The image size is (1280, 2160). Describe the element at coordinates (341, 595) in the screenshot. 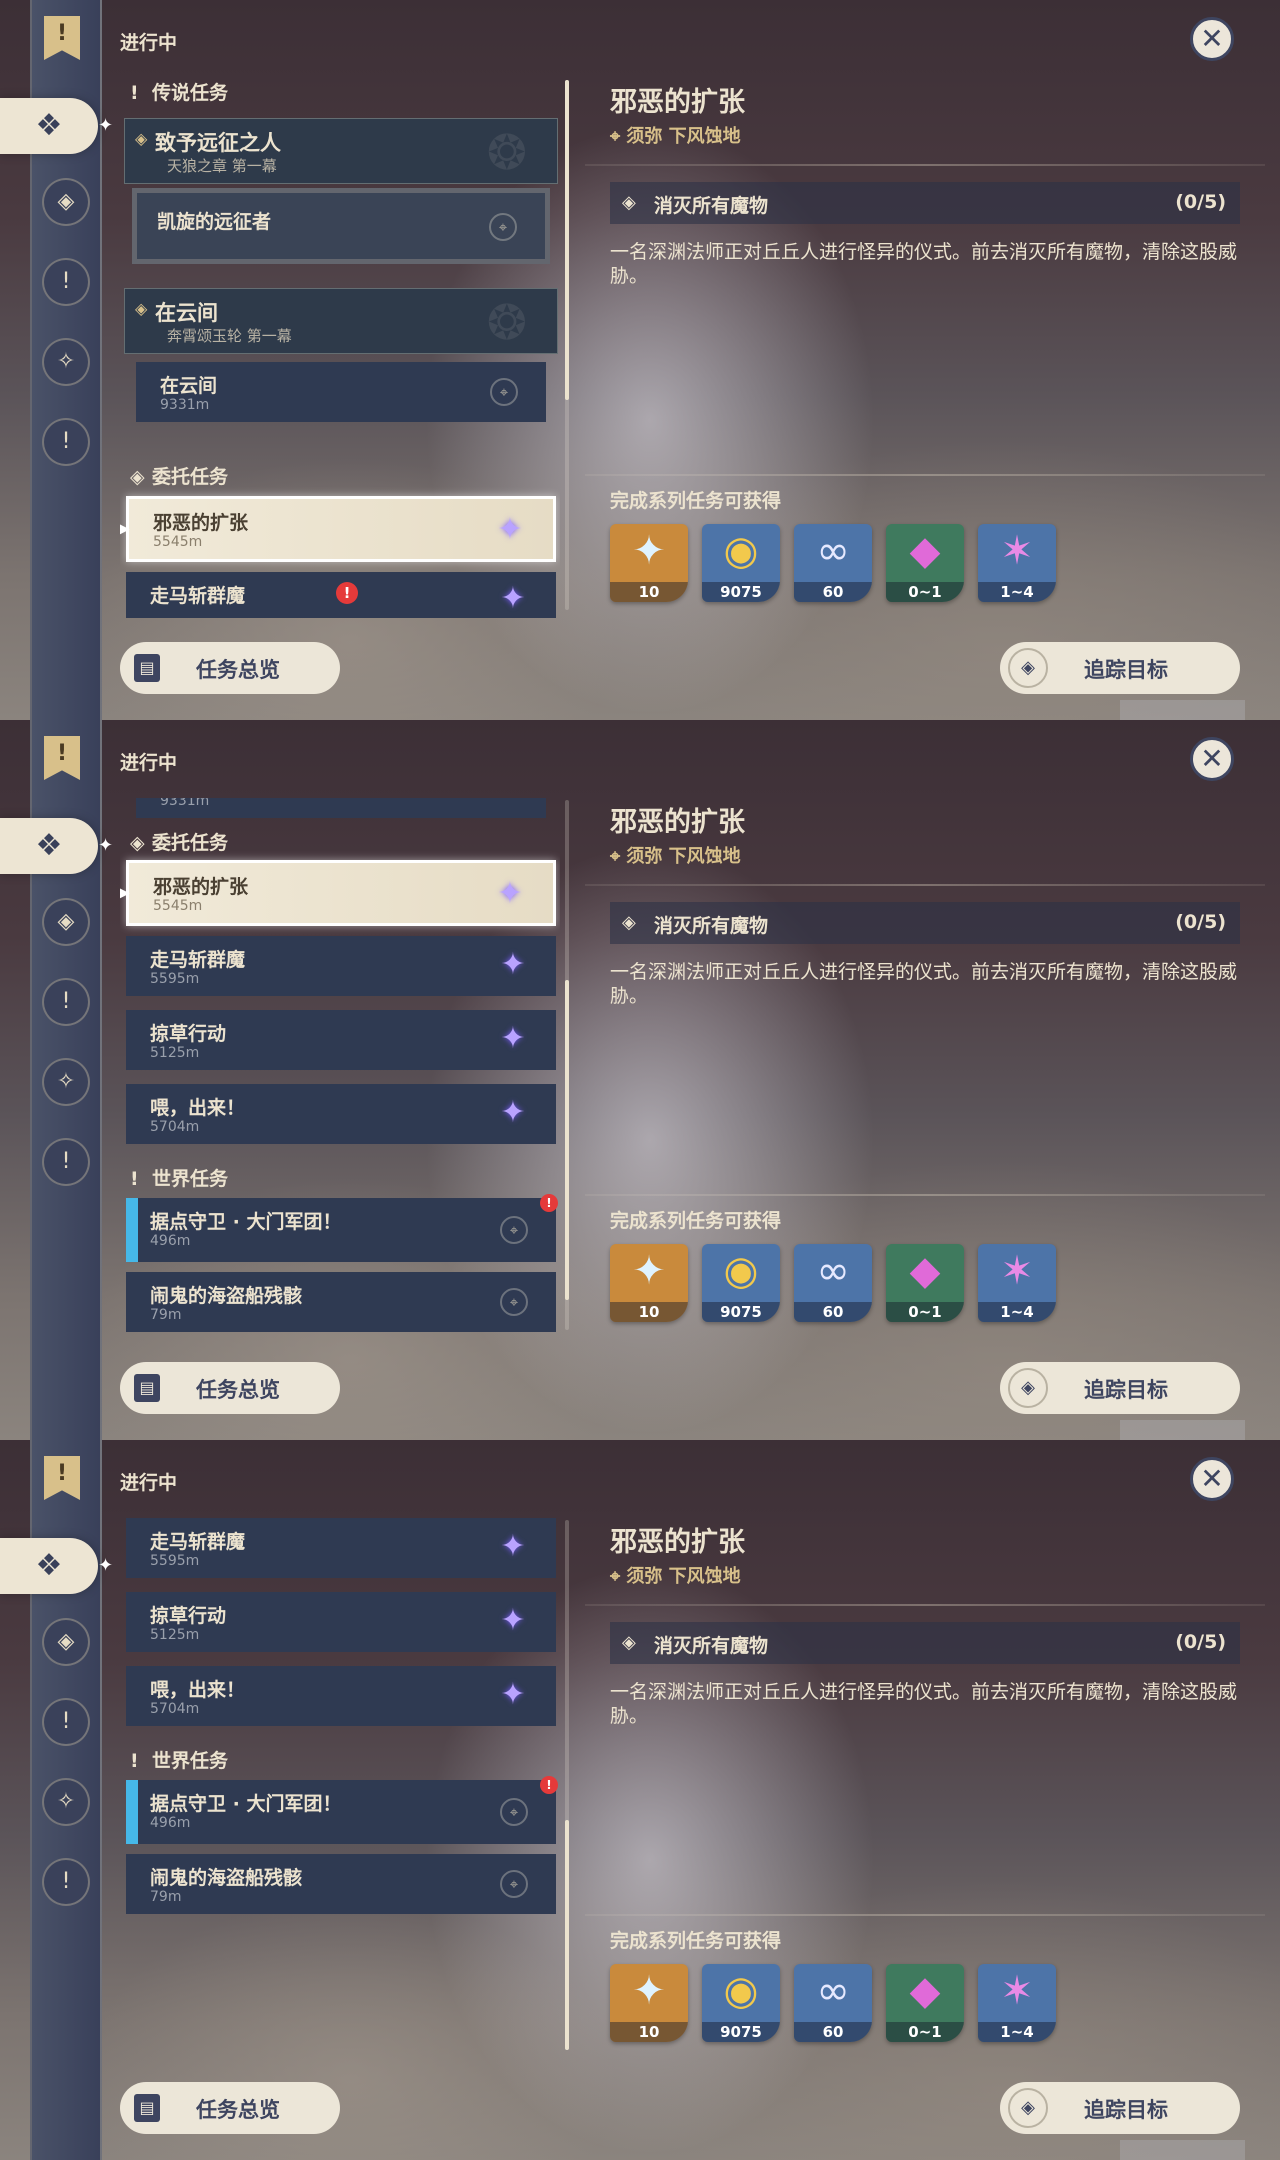

I see `quest-row: 走马斩群魔 ! ✦` at that location.